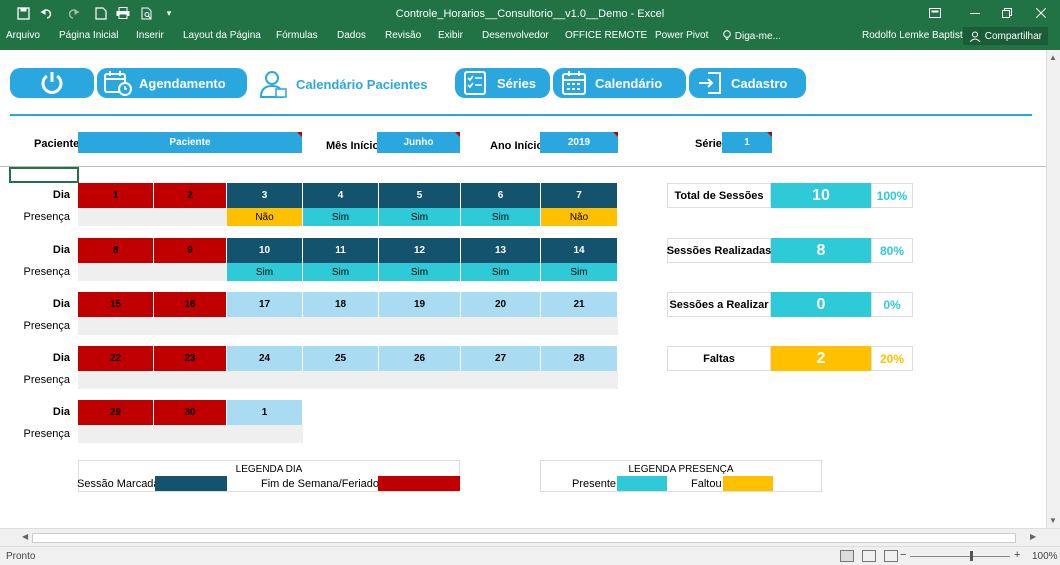 The image size is (1060, 565). Describe the element at coordinates (501, 195) in the screenshot. I see `day-cell: 6` at that location.